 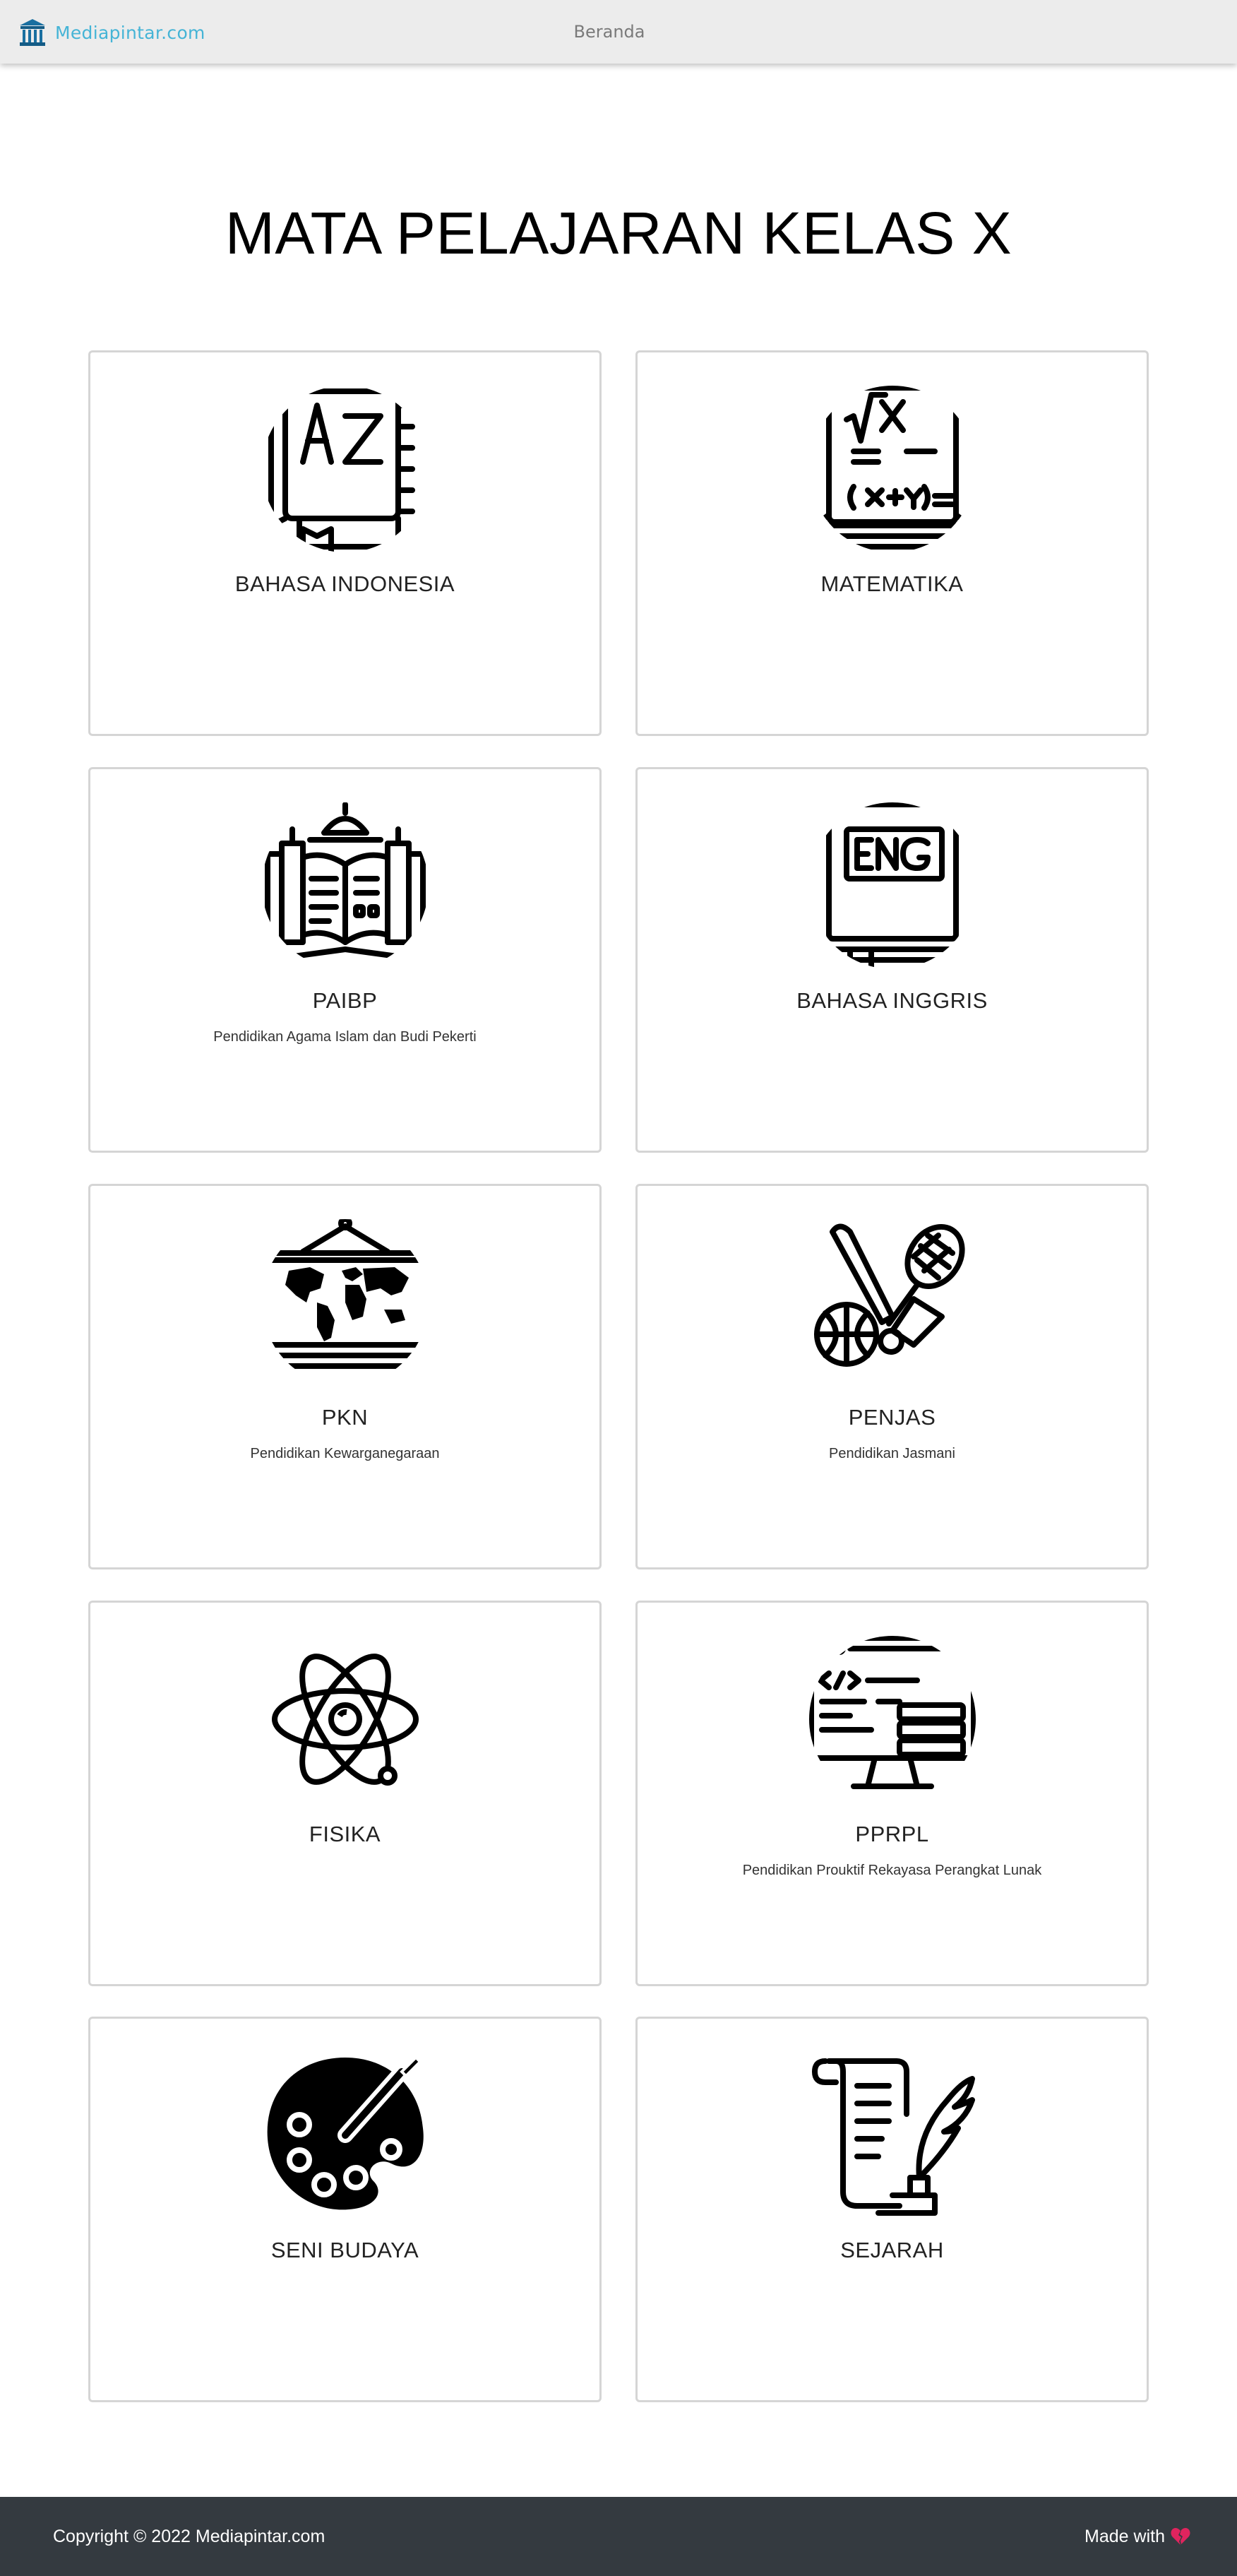 I want to click on subject-name: PAIBP, so click(x=345, y=1000).